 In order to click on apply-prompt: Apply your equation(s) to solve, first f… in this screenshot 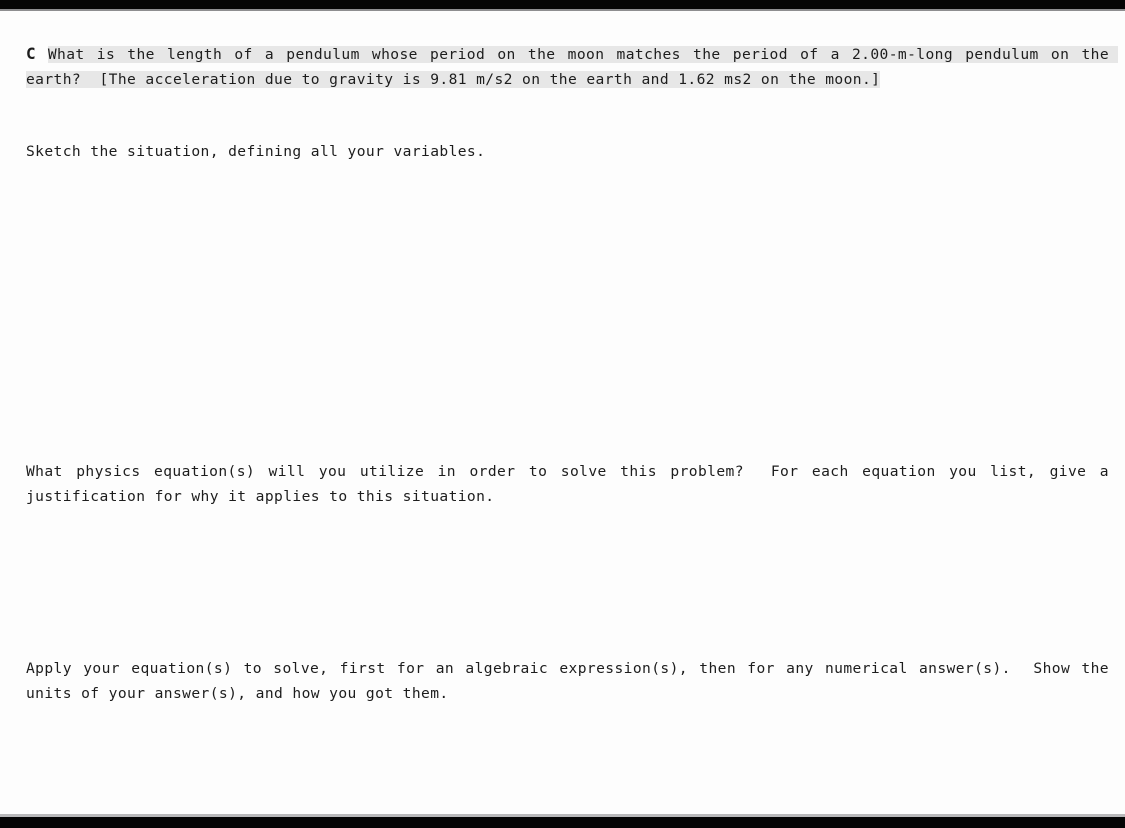, I will do `click(572, 681)`.